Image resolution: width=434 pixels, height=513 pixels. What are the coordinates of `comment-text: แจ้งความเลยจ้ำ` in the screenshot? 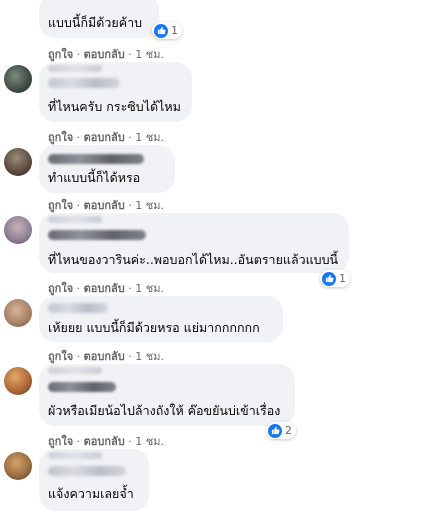 It's located at (91, 493).